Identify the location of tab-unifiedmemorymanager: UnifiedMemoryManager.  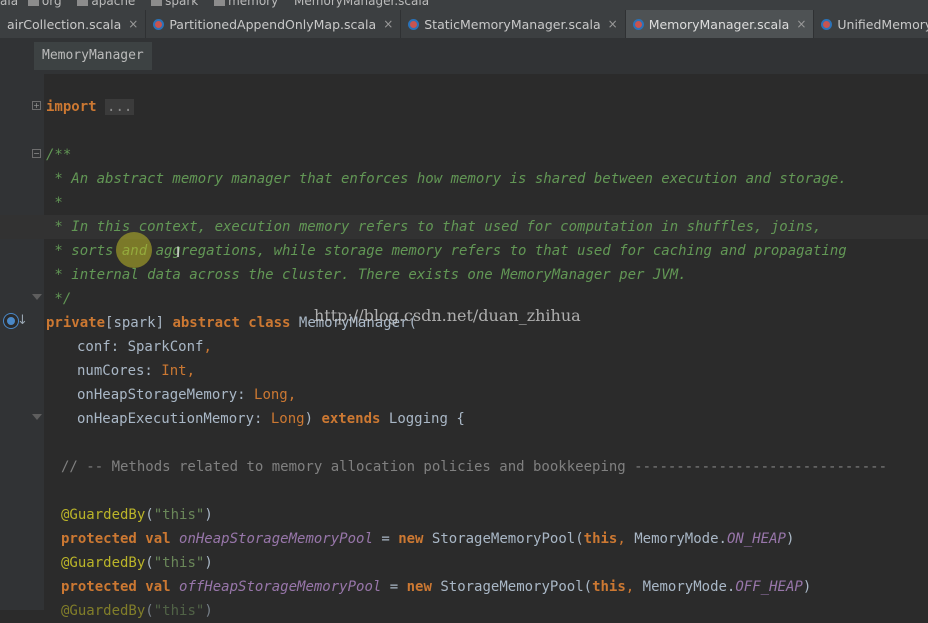
(871, 24).